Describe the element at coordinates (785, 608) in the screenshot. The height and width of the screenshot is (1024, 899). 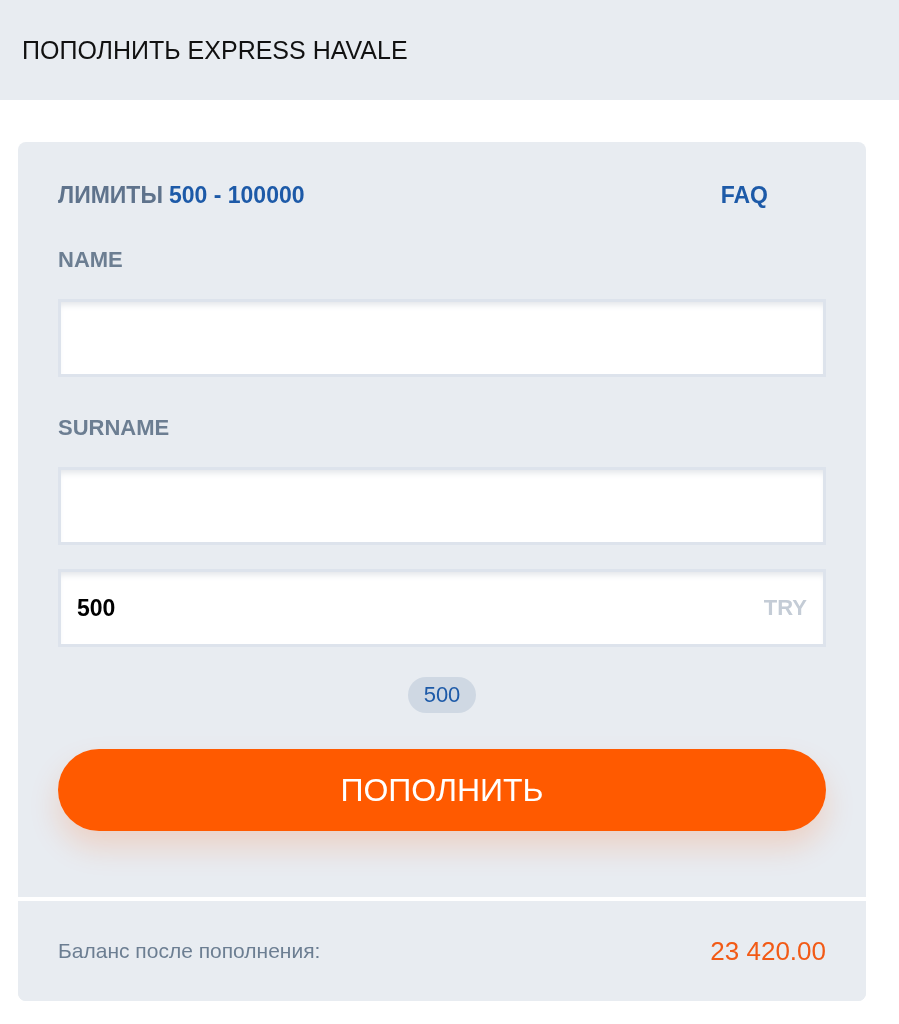
I see `currency-label: TRY` at that location.